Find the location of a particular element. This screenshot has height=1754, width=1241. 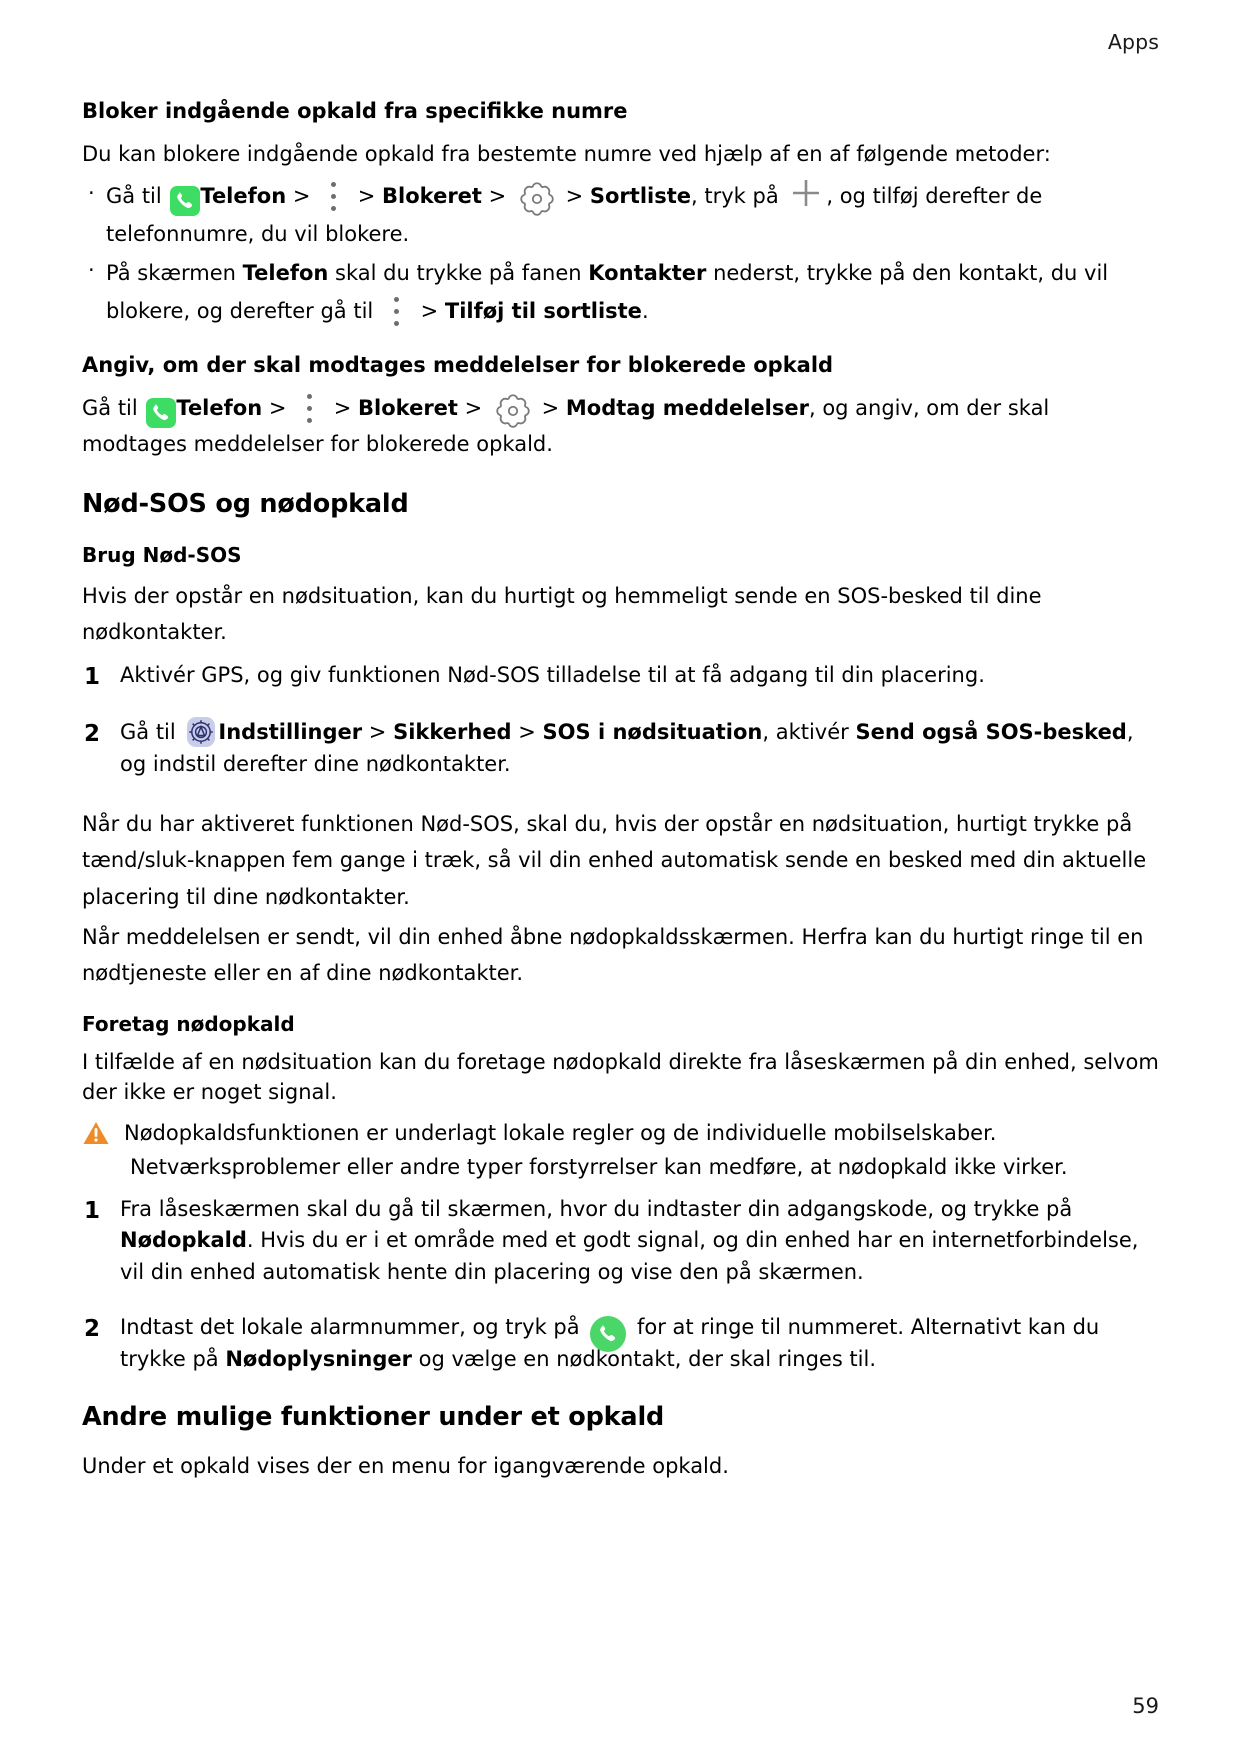

warning-icon is located at coordinates (96, 1133).